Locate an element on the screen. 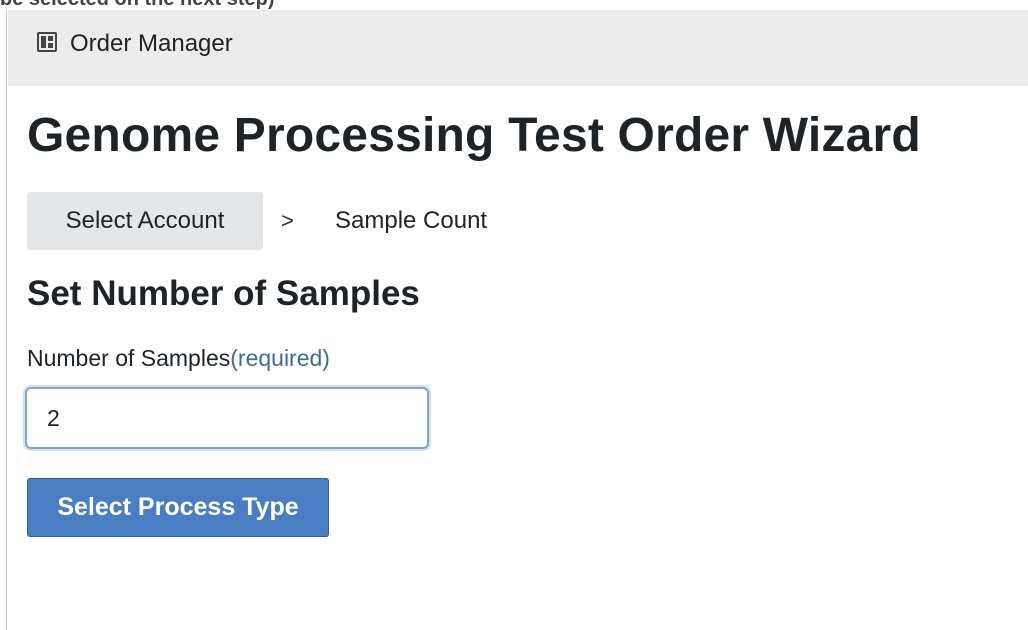  chevron-right-icon: > is located at coordinates (287, 220).